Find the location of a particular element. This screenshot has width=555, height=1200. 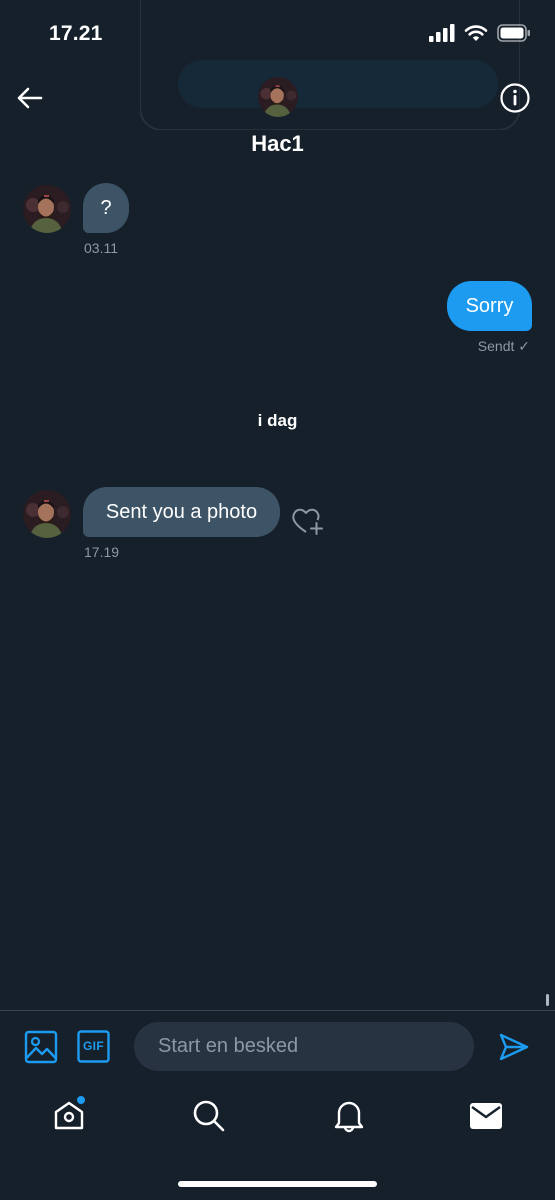

back-arrow-icon is located at coordinates (30, 98).